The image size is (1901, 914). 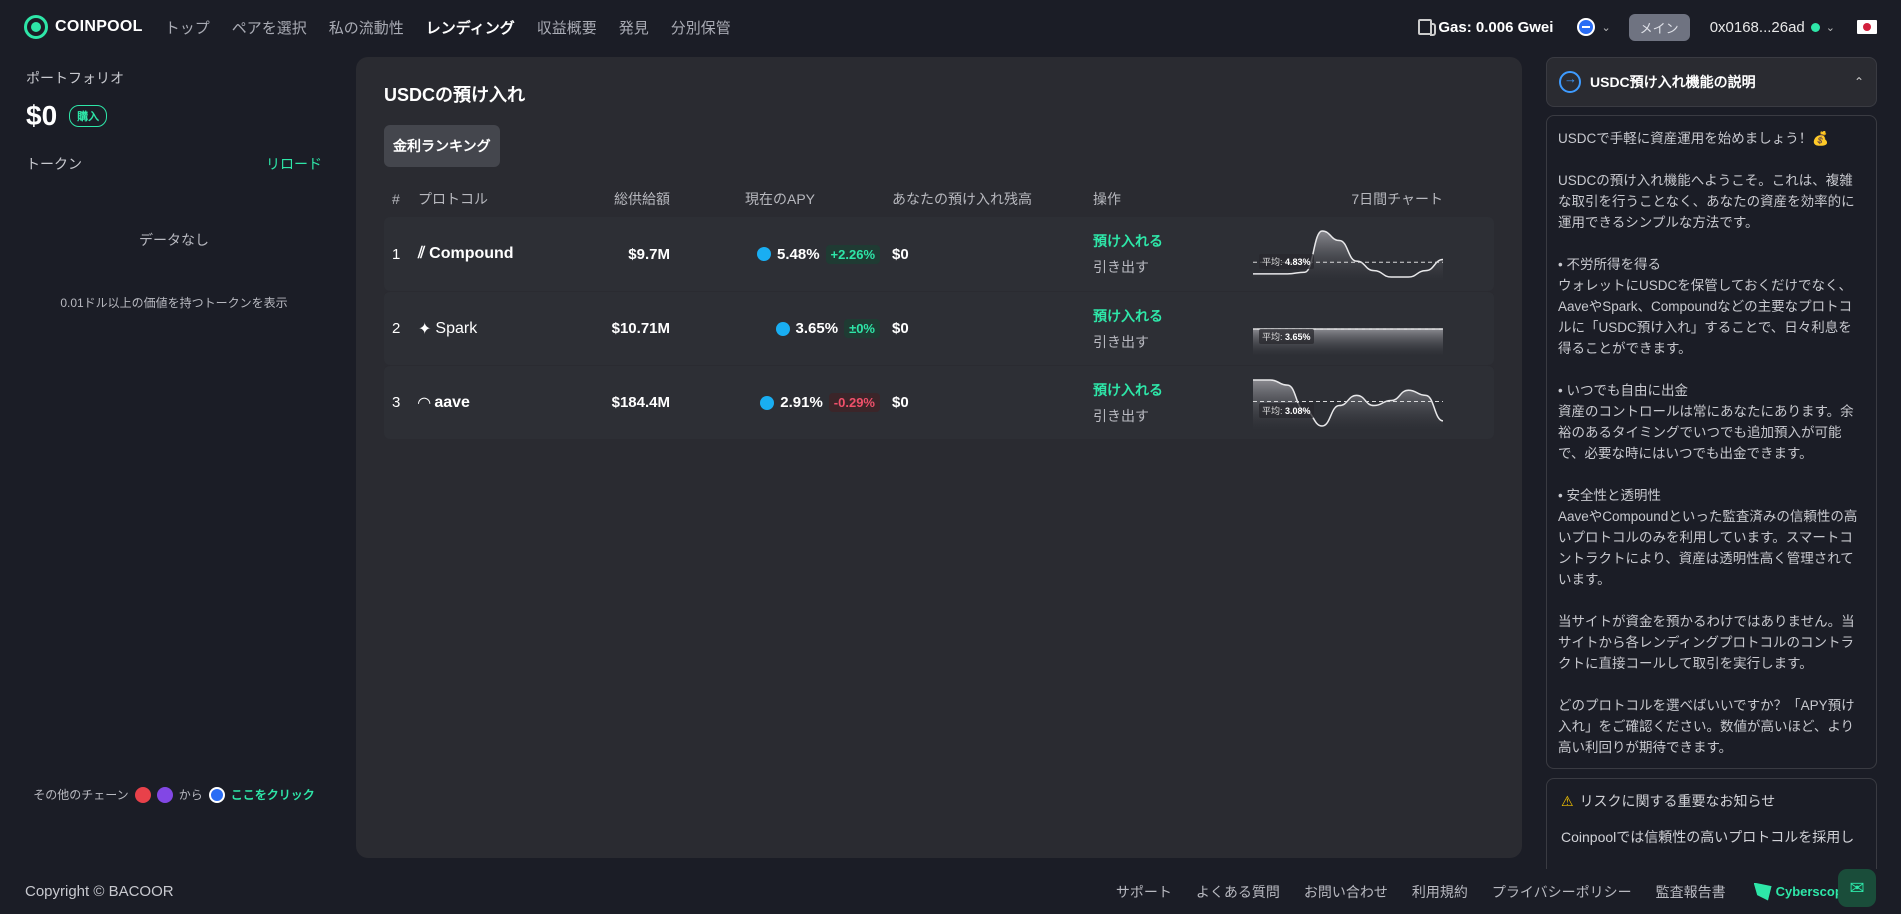 What do you see at coordinates (640, 402) in the screenshot?
I see `total-supply-value: $184.4M` at bounding box center [640, 402].